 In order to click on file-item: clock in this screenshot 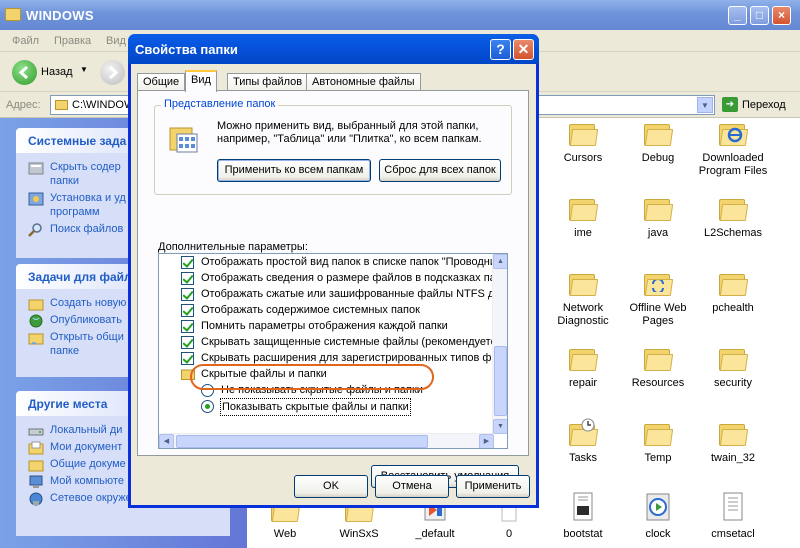, I will do `click(658, 516)`.